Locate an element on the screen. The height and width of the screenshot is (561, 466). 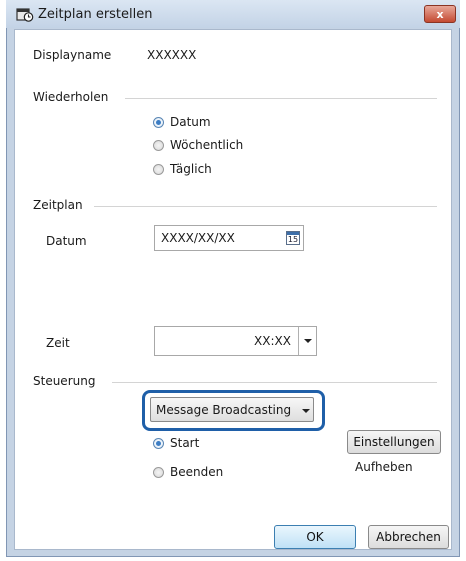
schedule-app-icon is located at coordinates (25, 14).